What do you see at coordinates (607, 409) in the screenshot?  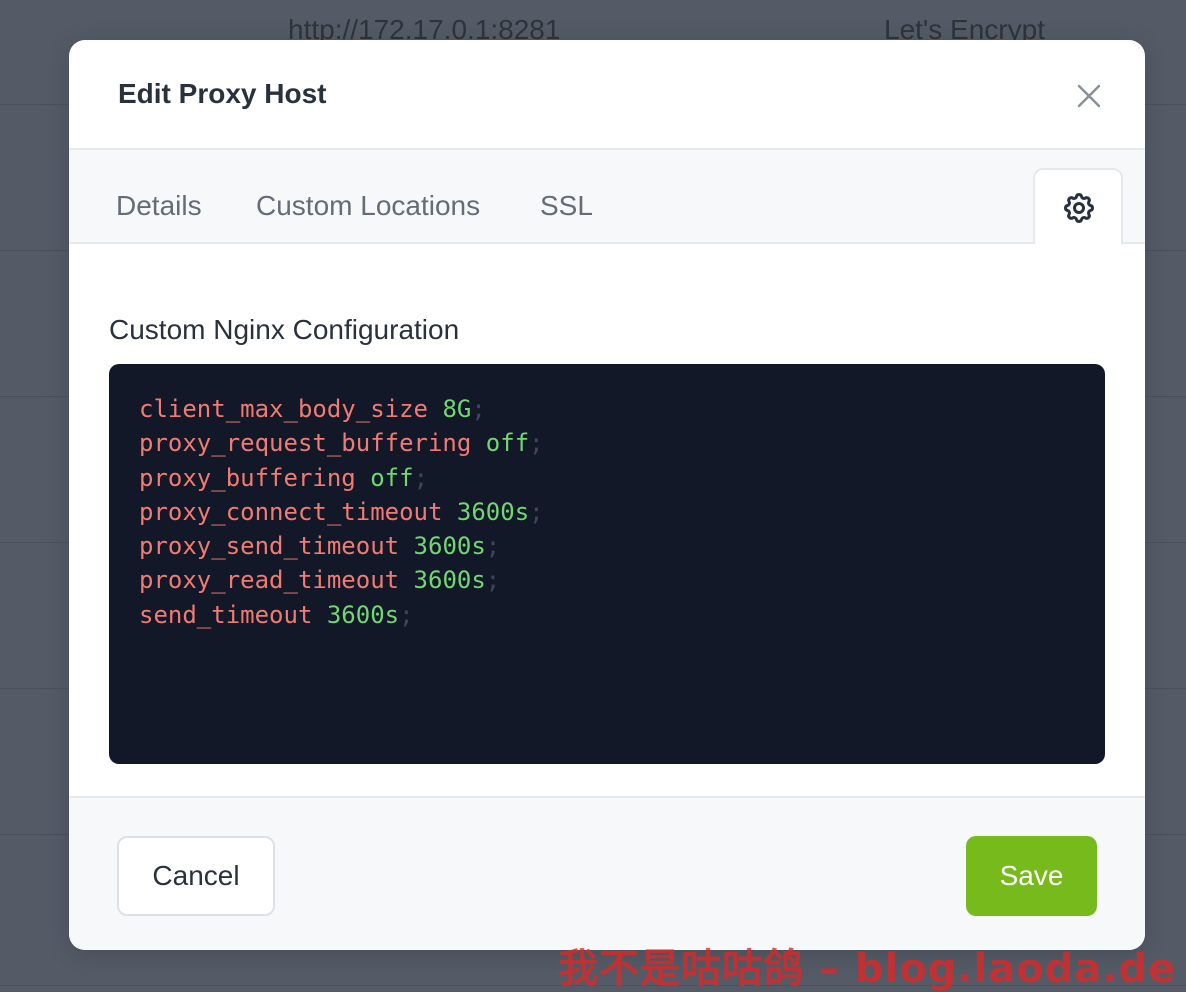 I see `code-line: client_max_body_size 8G;` at bounding box center [607, 409].